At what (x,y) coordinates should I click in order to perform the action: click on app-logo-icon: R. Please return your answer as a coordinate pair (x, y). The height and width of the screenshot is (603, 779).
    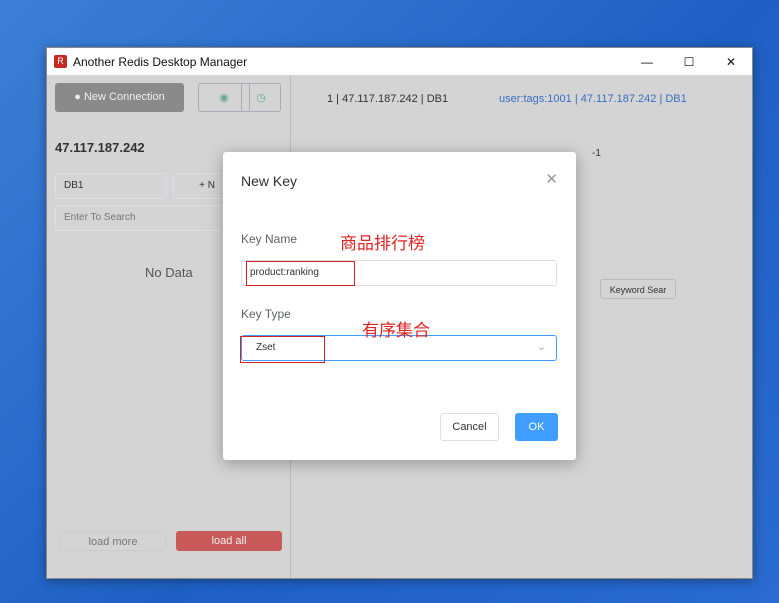
    Looking at the image, I should click on (60, 61).